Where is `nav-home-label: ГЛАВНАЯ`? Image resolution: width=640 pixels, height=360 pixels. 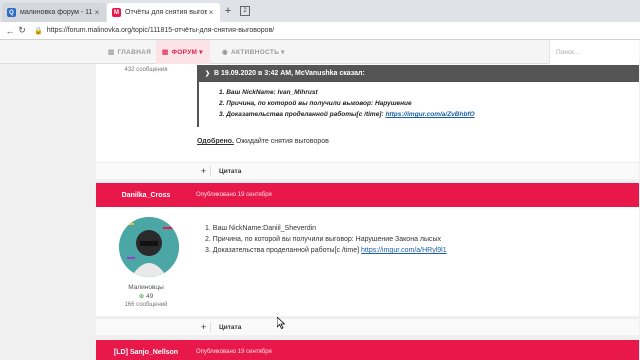
nav-home-label: ГЛАВНАЯ is located at coordinates (134, 52).